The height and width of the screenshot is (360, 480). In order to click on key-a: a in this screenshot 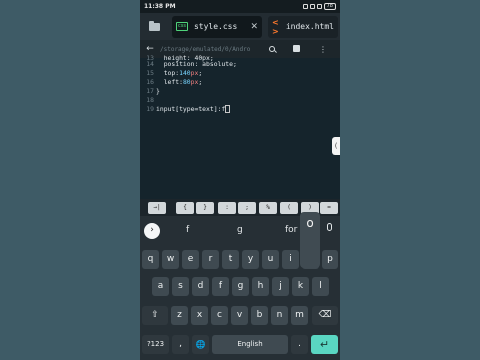, I will do `click(160, 286)`.